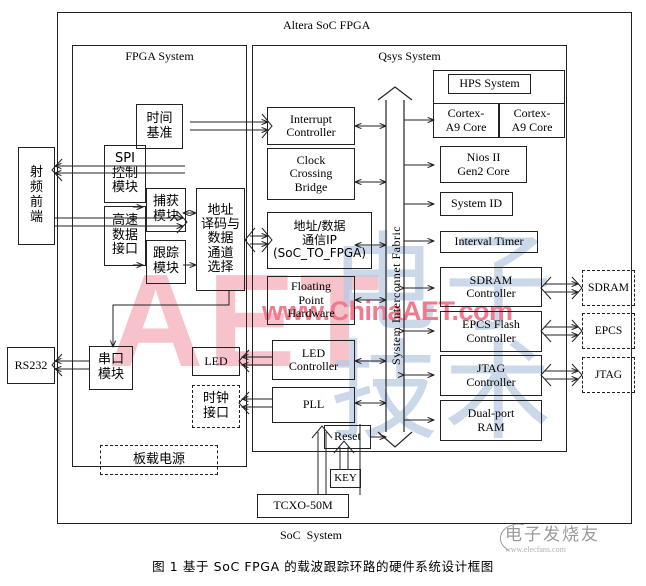  What do you see at coordinates (608, 288) in the screenshot?
I see `sdram-block: SDRAM` at bounding box center [608, 288].